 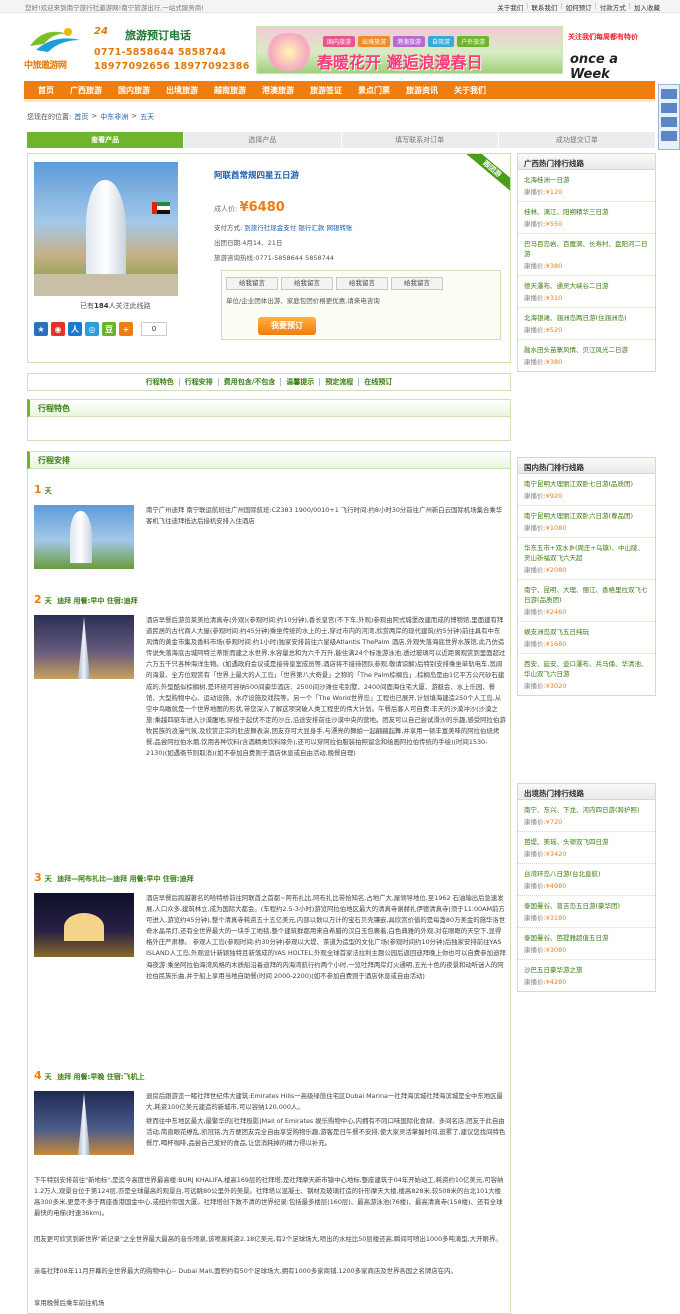 I want to click on route-item: 南宁昆明大理丽江双卧七日游(品质团) 康播价:¥920, so click(x=586, y=490).